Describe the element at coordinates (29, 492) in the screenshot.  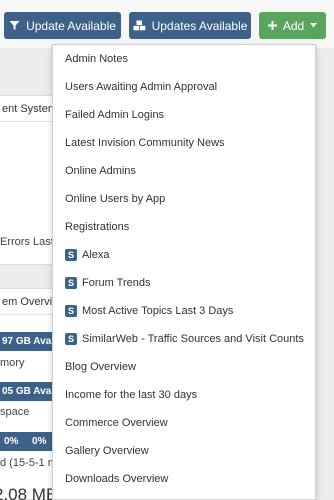
I see `size-value: 2.08 MB` at that location.